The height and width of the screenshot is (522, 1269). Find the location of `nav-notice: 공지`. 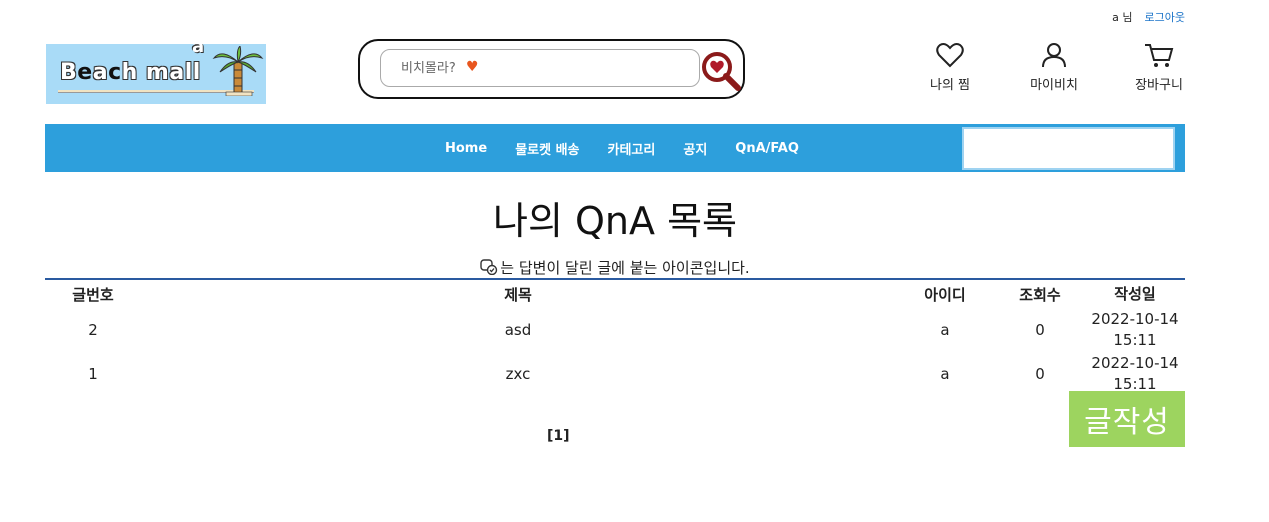

nav-notice: 공지 is located at coordinates (695, 148).